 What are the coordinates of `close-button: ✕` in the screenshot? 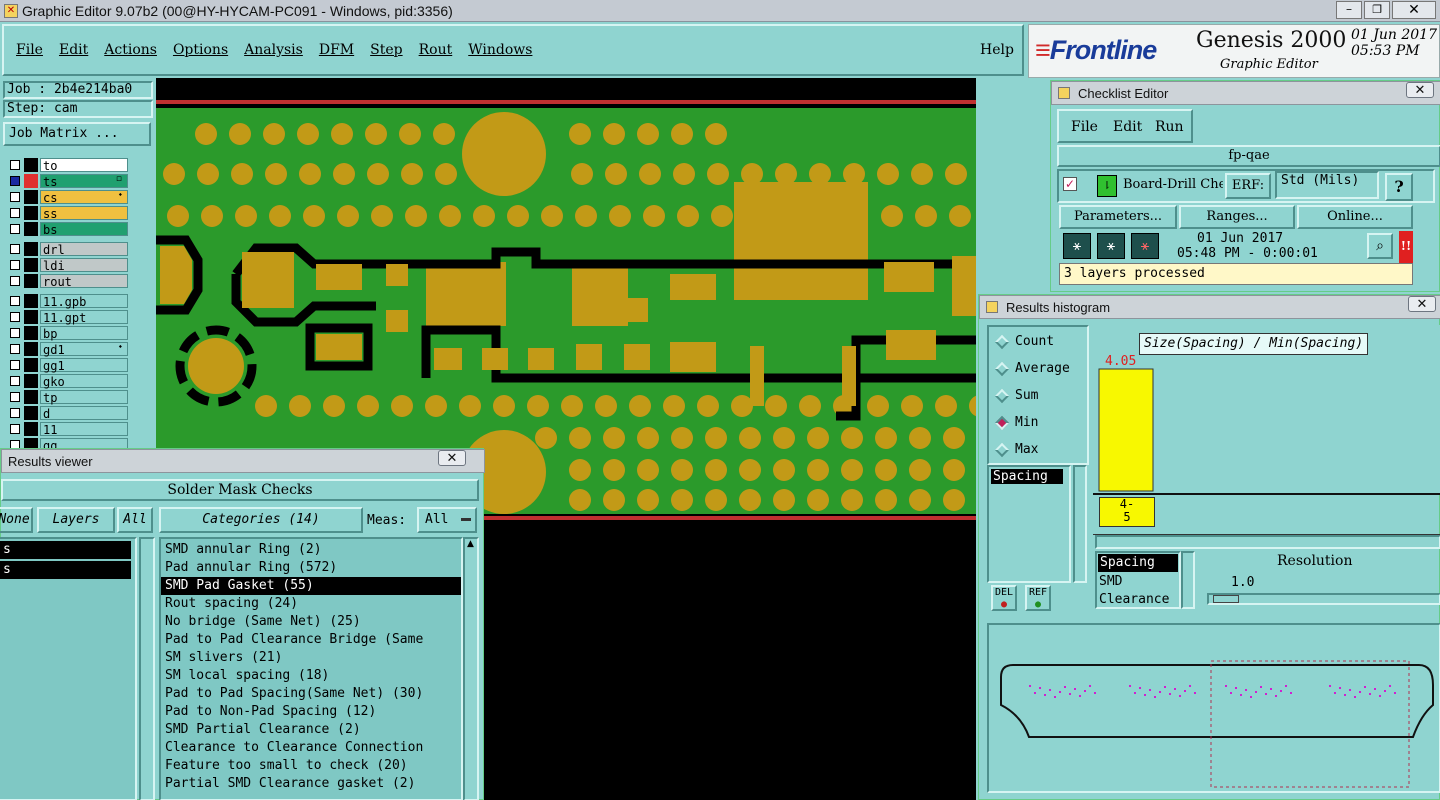 It's located at (1414, 10).